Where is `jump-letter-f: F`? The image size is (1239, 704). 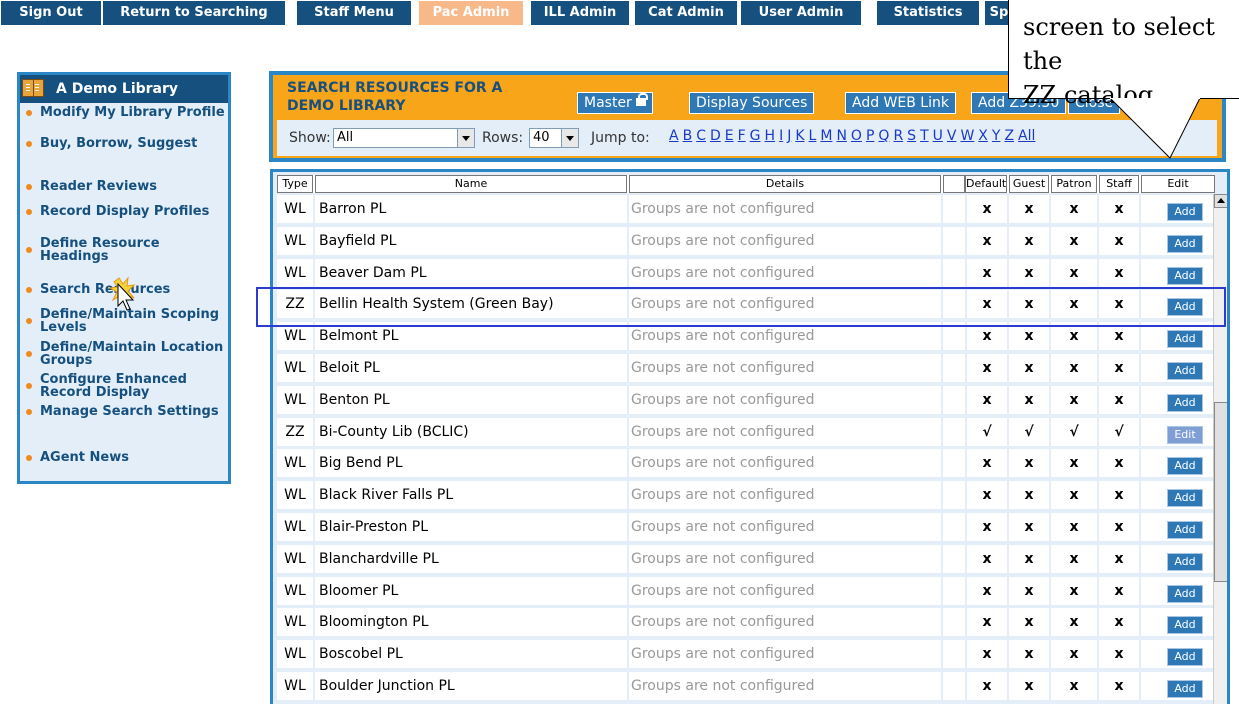
jump-letter-f: F is located at coordinates (742, 136).